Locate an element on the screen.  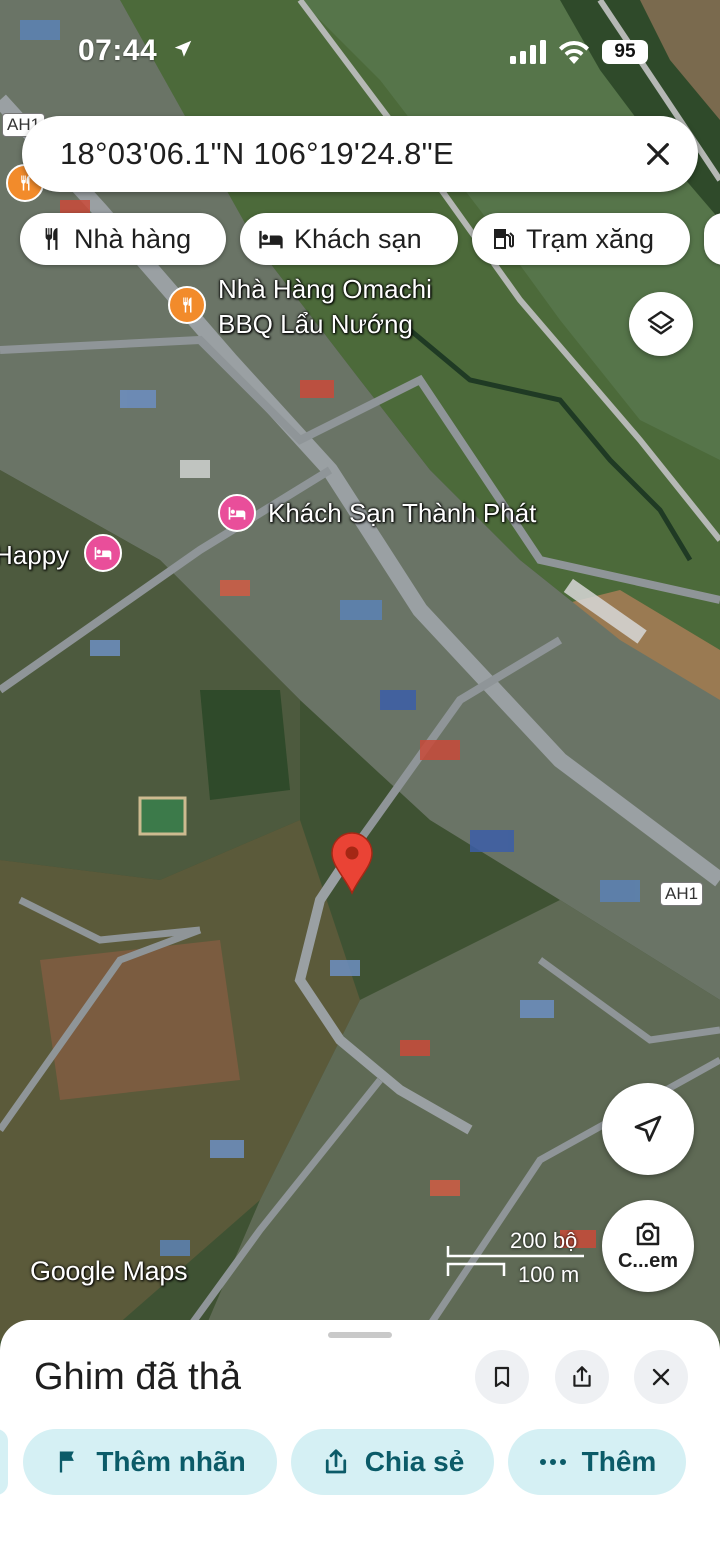
action-chip-partial is located at coordinates (4, 1462).